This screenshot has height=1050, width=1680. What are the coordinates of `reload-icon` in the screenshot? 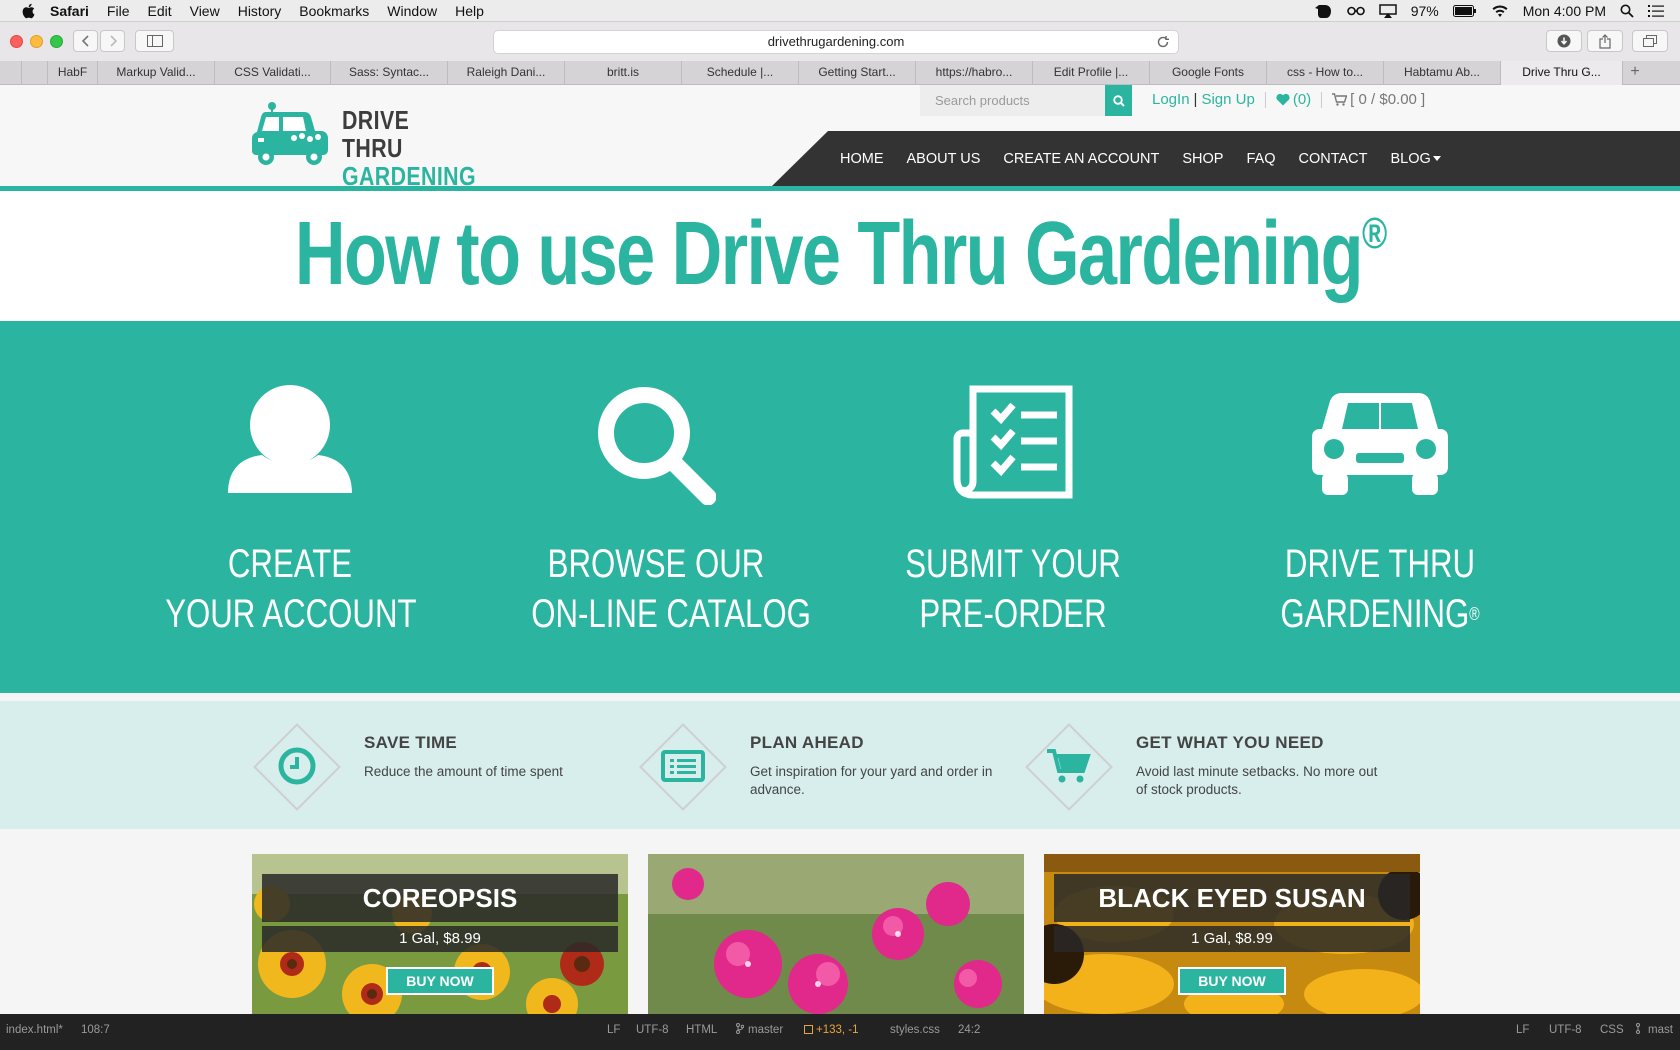 It's located at (1163, 42).